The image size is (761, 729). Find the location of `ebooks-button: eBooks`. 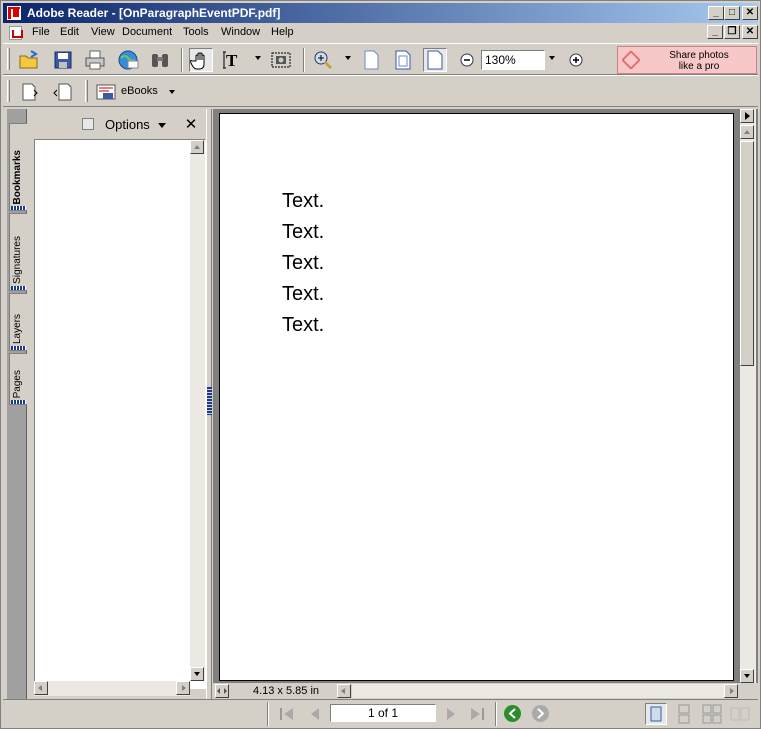

ebooks-button: eBooks is located at coordinates (137, 92).